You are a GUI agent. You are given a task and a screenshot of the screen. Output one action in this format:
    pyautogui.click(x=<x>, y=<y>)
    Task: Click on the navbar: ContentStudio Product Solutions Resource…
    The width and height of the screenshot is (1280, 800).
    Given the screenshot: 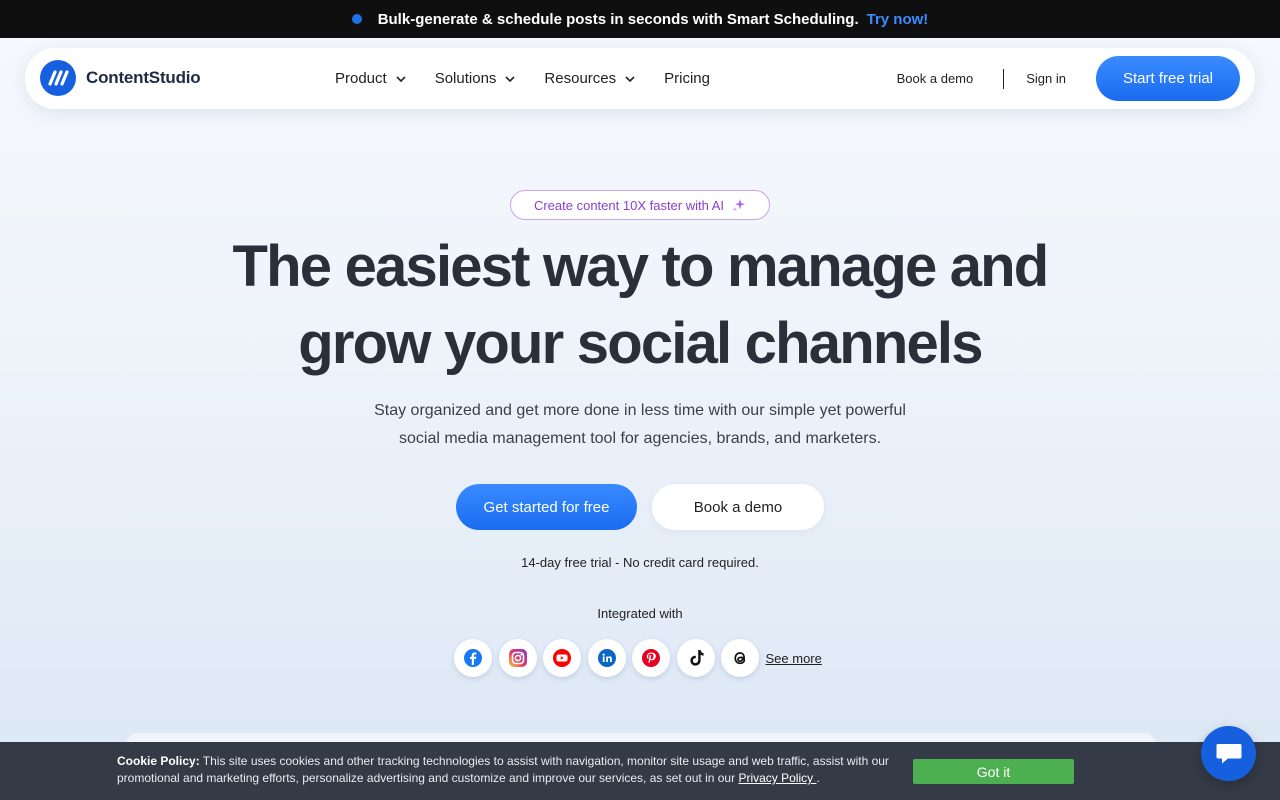 What is the action you would take?
    pyautogui.click(x=640, y=78)
    